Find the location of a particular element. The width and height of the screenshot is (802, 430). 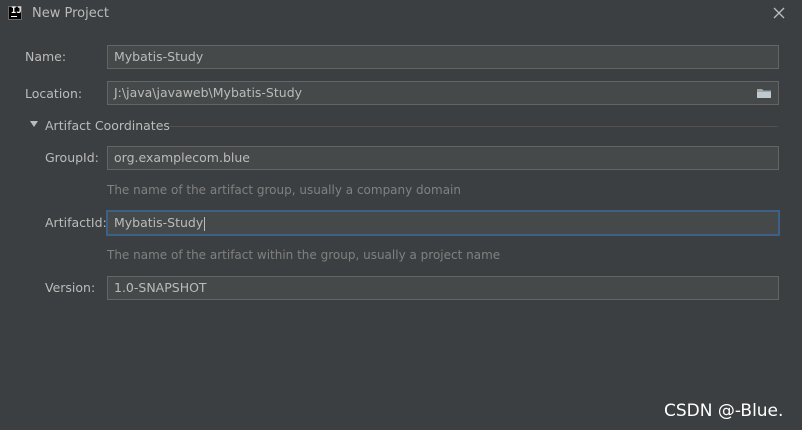

location-label: Location: is located at coordinates (54, 93).